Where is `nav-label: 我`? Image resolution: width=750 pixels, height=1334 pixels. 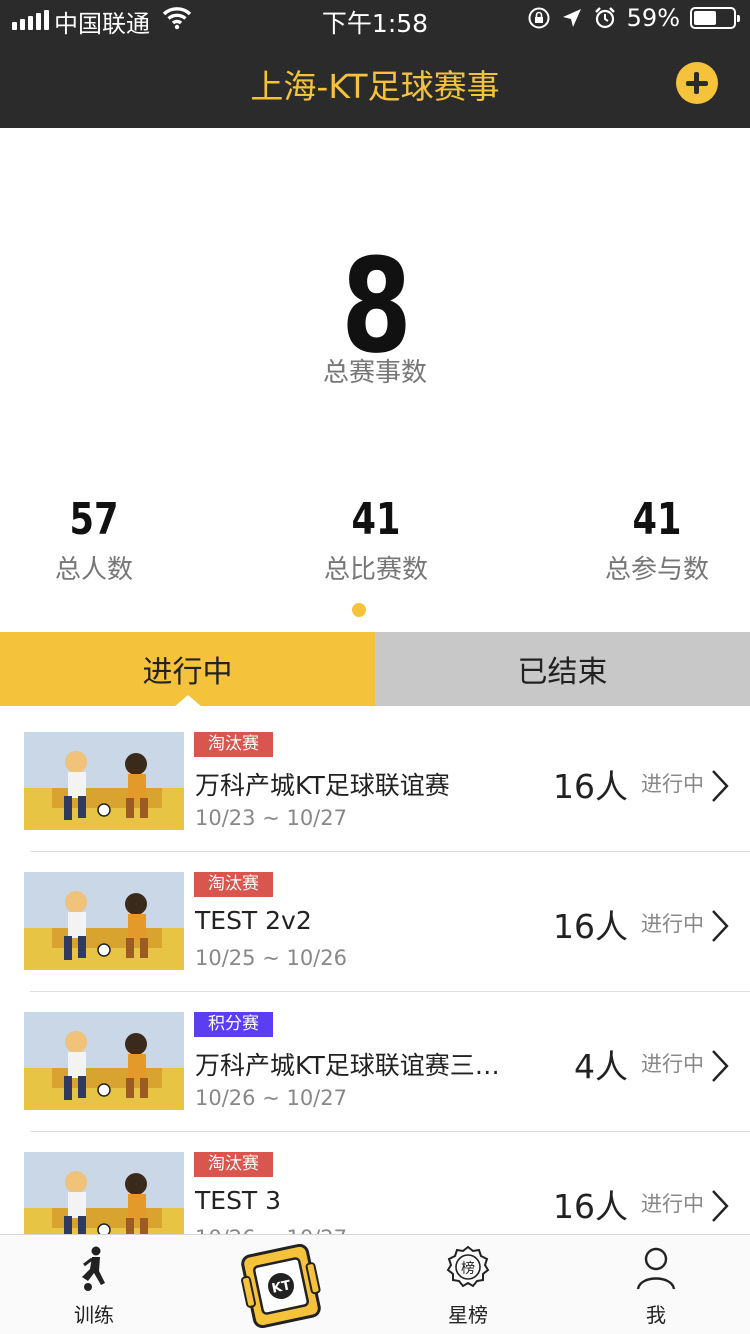 nav-label: 我 is located at coordinates (656, 1315).